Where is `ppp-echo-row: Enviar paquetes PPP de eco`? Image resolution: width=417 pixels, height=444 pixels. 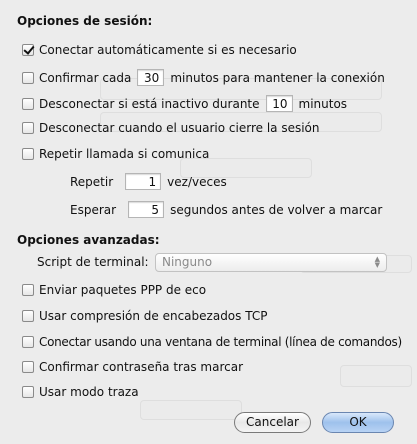
ppp-echo-row: Enviar paquetes PPP de eco is located at coordinates (114, 290).